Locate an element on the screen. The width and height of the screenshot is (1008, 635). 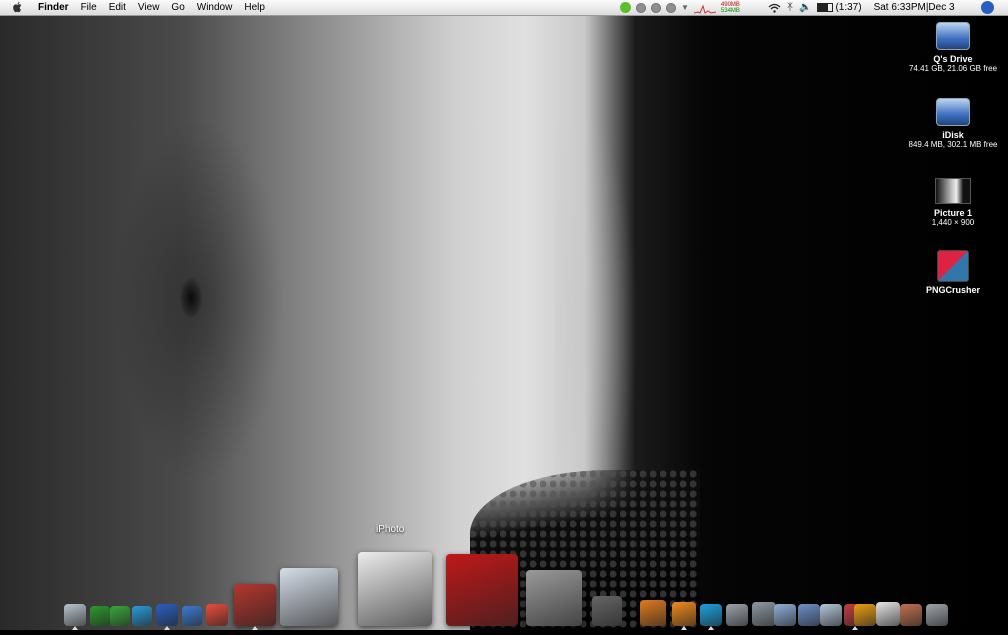
finder-icon is located at coordinates (75, 615).